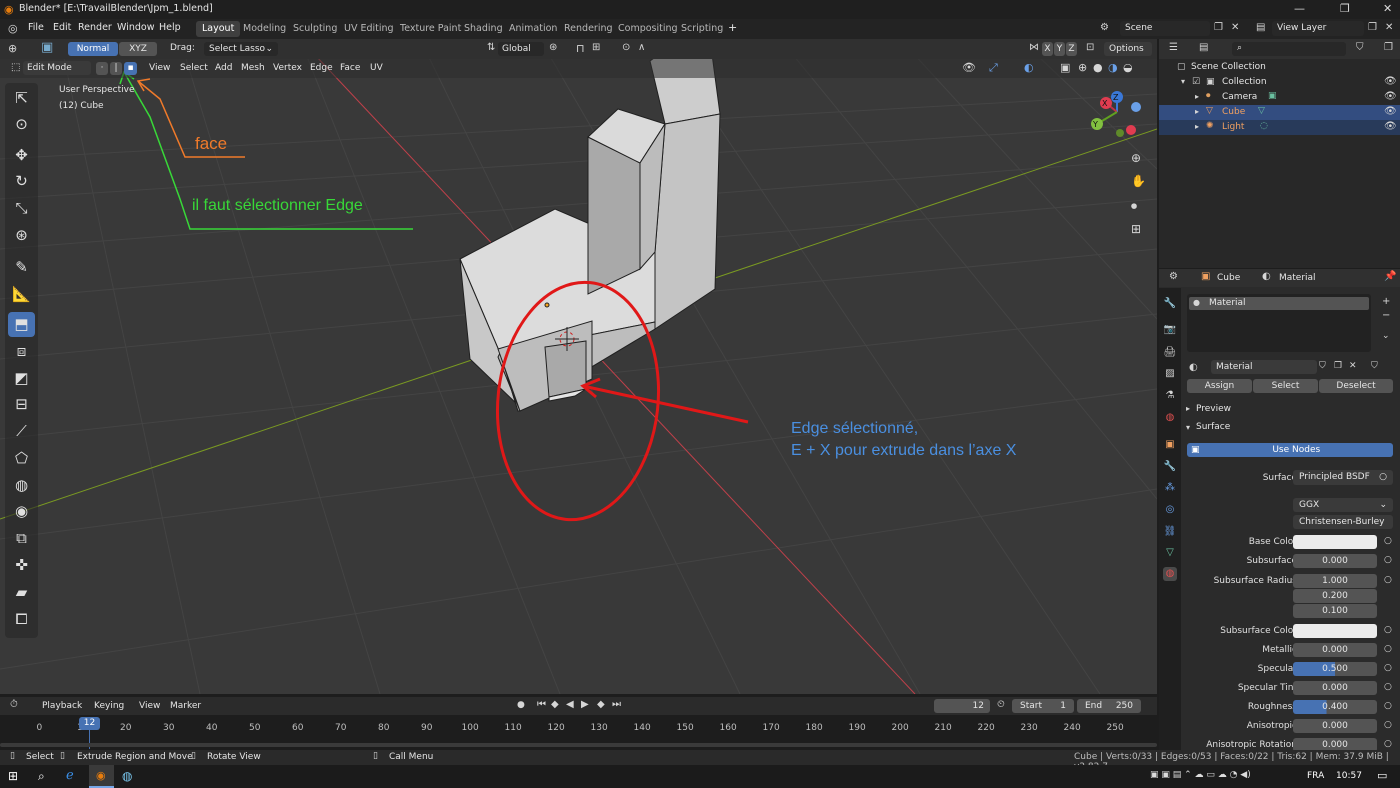 This screenshot has width=1400, height=788. What do you see at coordinates (1113, 67) in the screenshot?
I see `material-shading-icon: ◑` at bounding box center [1113, 67].